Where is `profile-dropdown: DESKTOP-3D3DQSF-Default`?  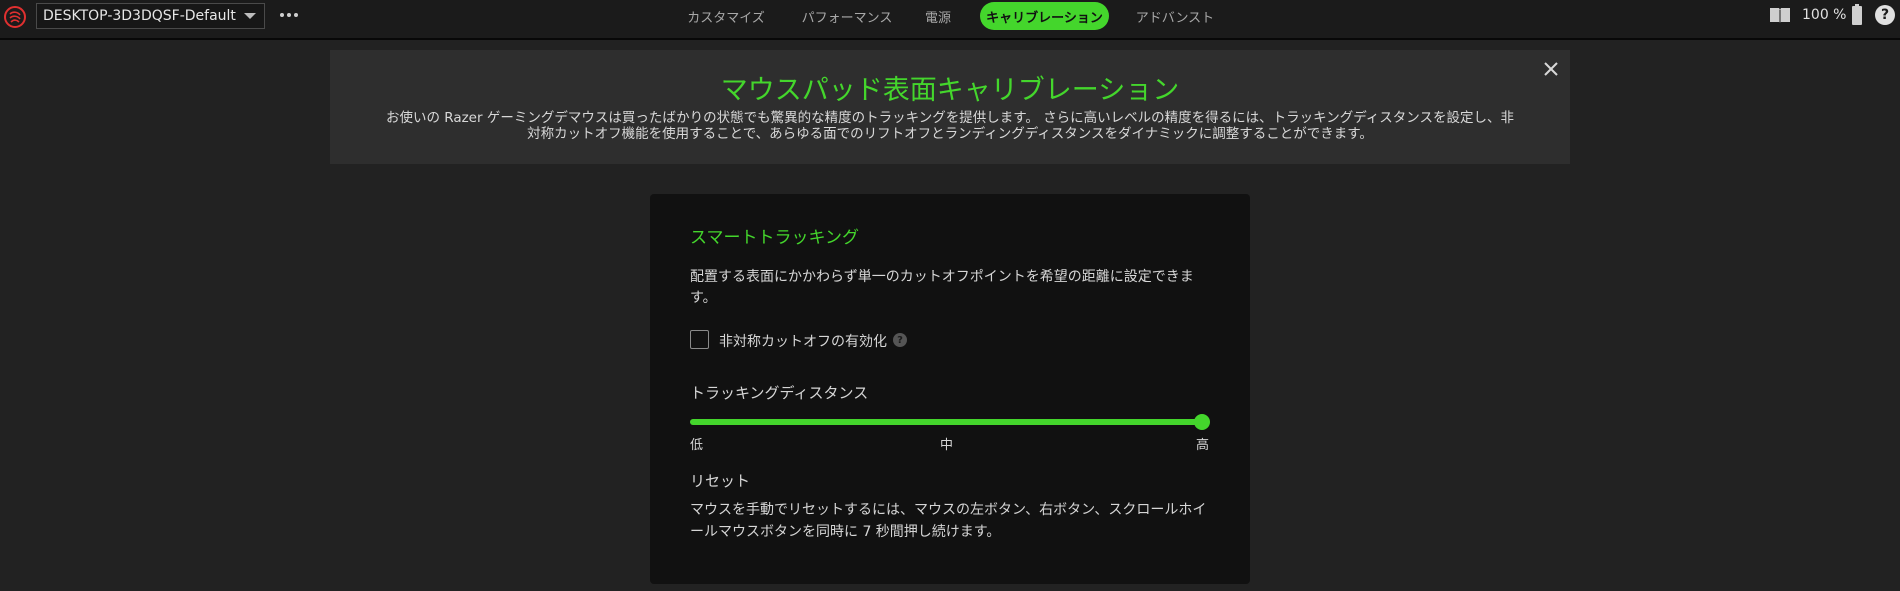
profile-dropdown: DESKTOP-3D3DQSF-Default is located at coordinates (150, 16).